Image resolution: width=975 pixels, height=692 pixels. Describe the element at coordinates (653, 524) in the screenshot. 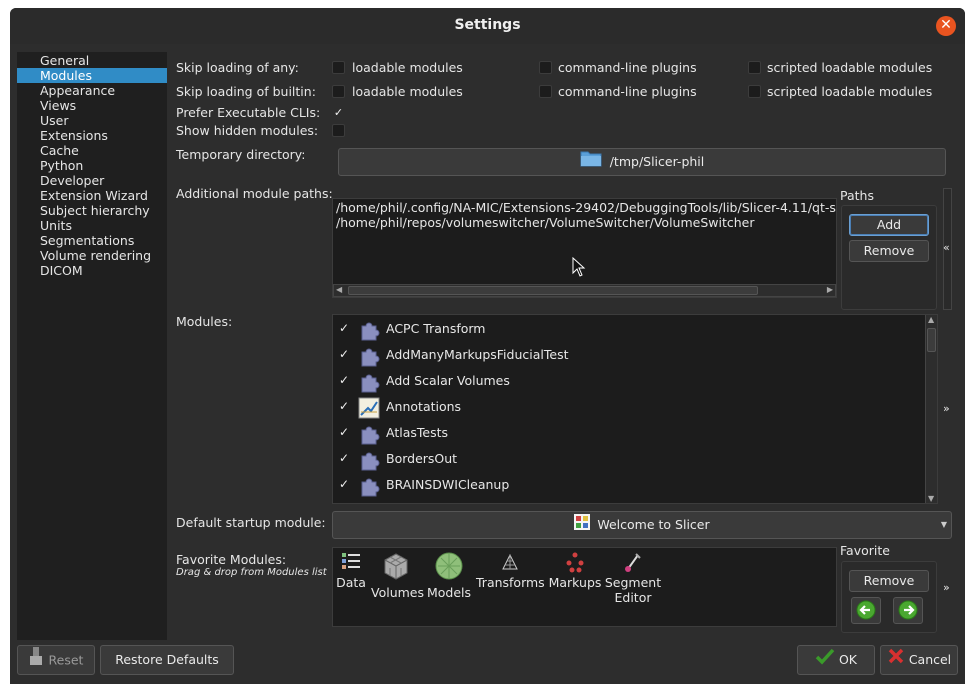

I see `startup-module-value: Welcome to Slicer` at that location.